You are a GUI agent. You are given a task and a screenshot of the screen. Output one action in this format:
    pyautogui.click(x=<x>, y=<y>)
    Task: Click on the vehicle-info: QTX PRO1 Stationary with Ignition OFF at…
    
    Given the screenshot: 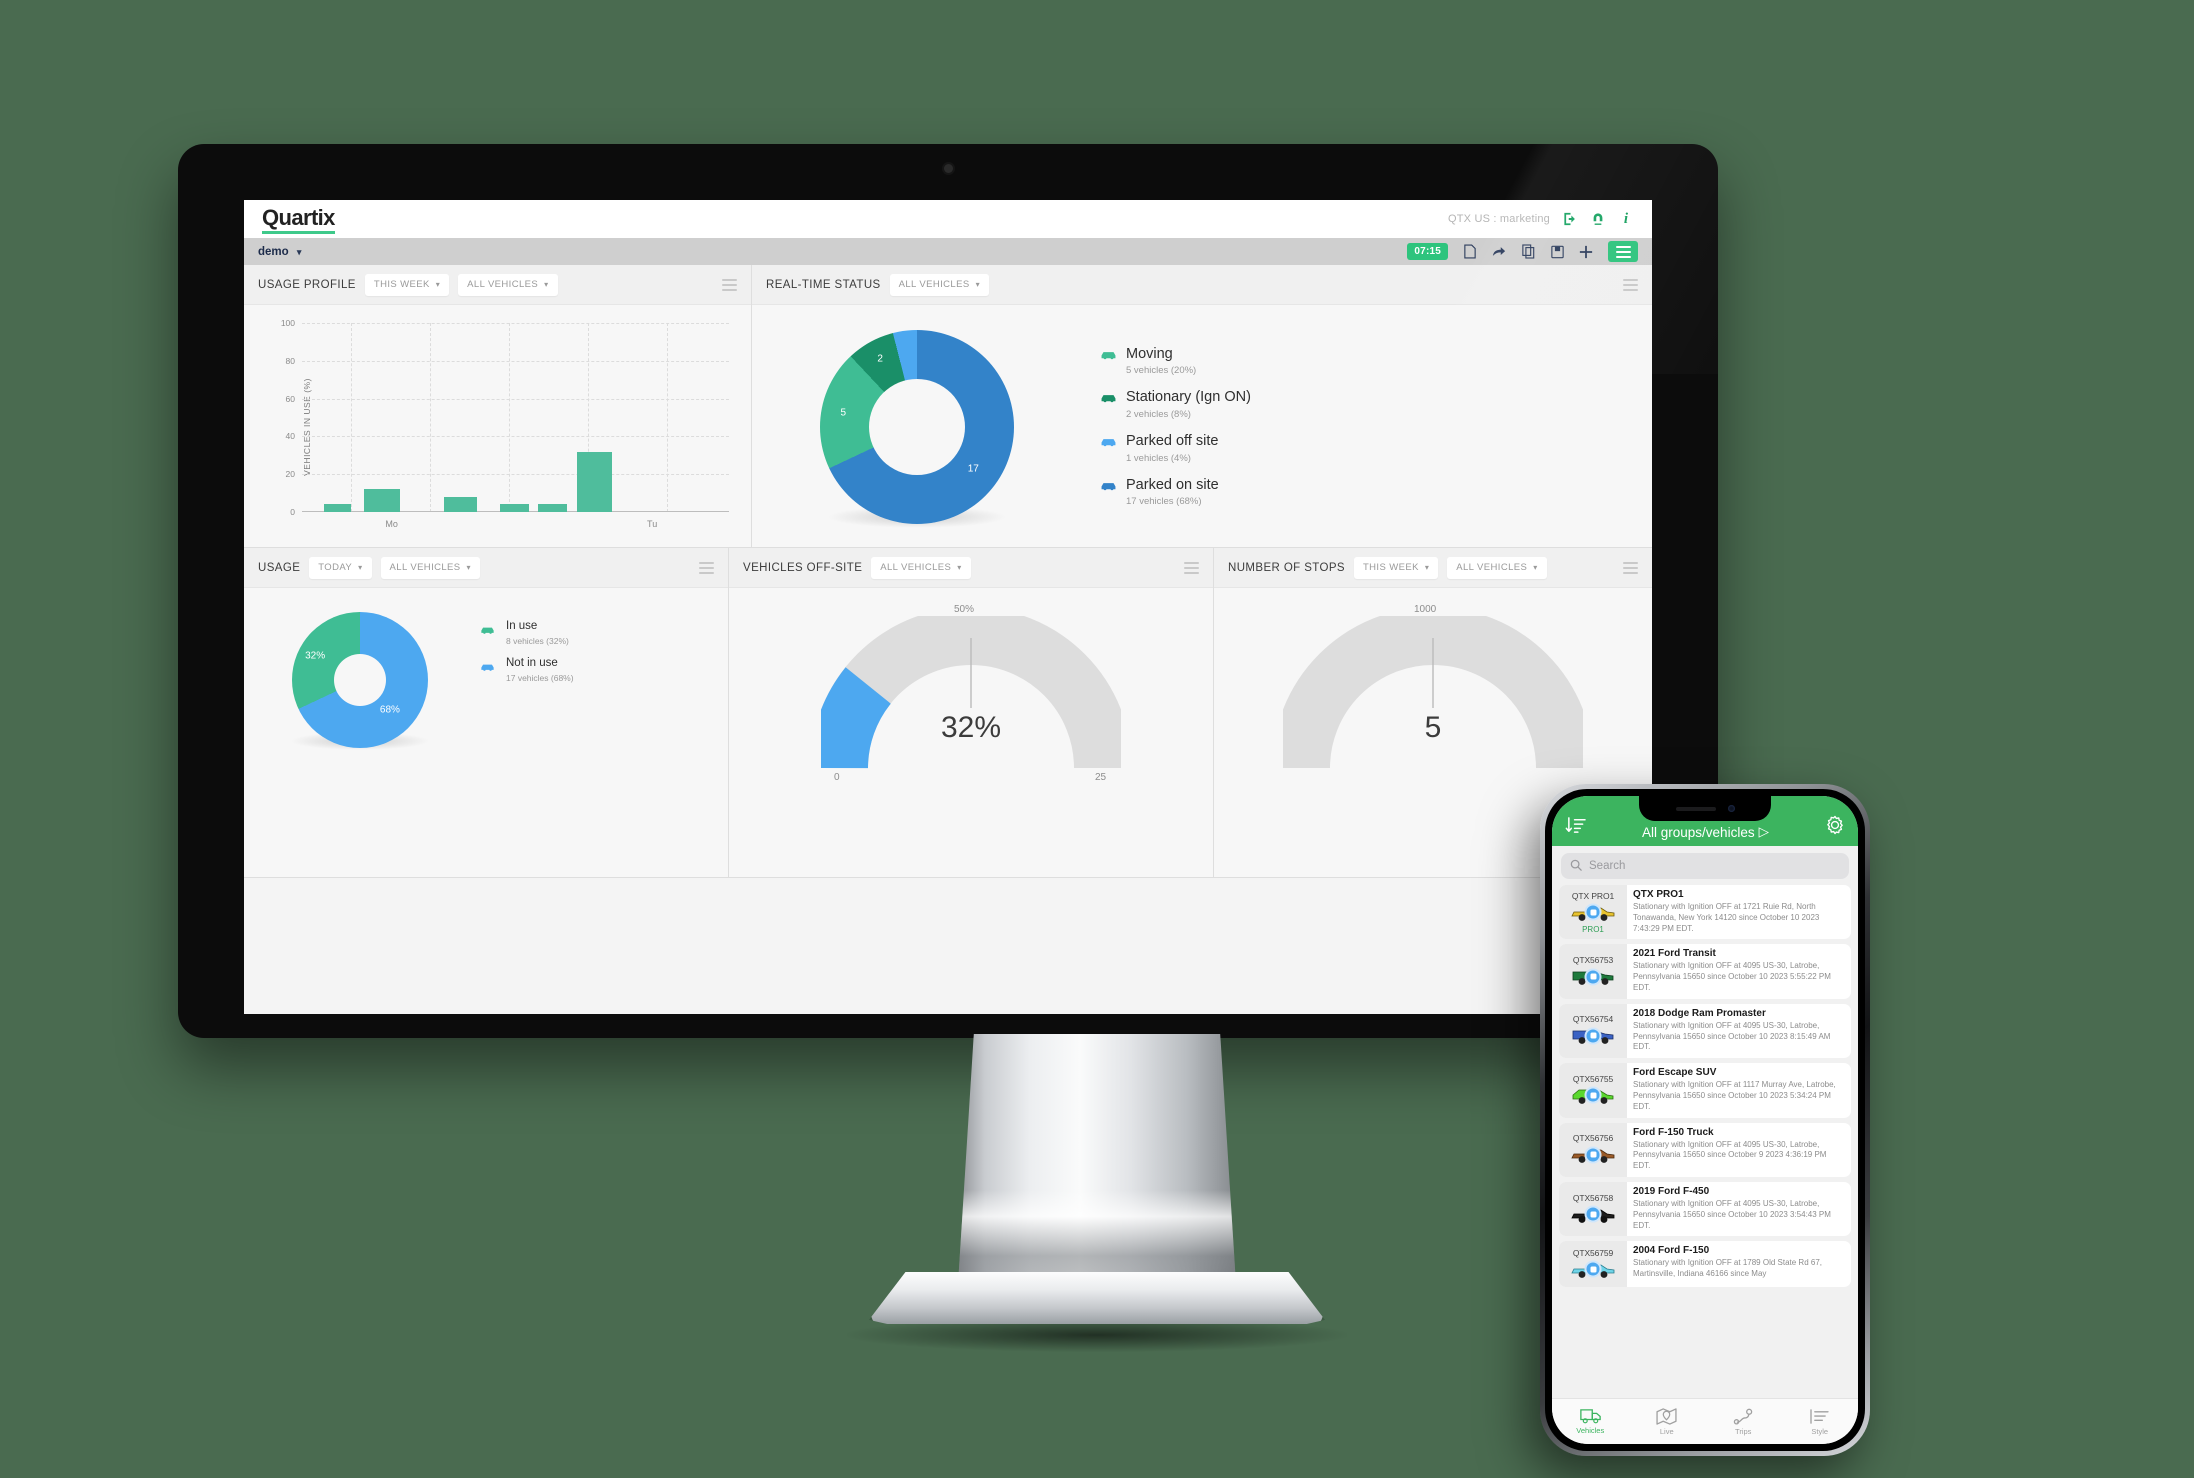 What is the action you would take?
    pyautogui.click(x=1739, y=912)
    